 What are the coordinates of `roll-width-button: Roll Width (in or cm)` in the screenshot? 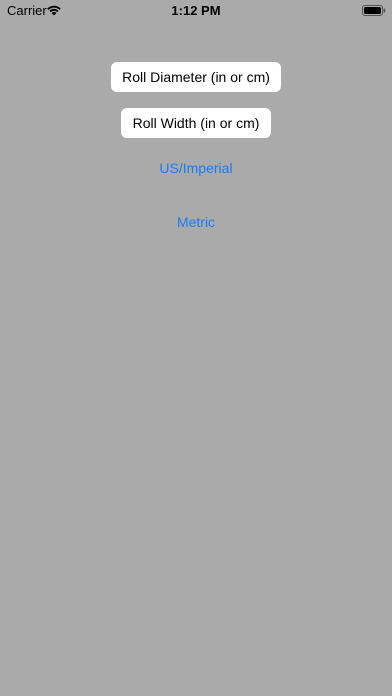 It's located at (196, 123).